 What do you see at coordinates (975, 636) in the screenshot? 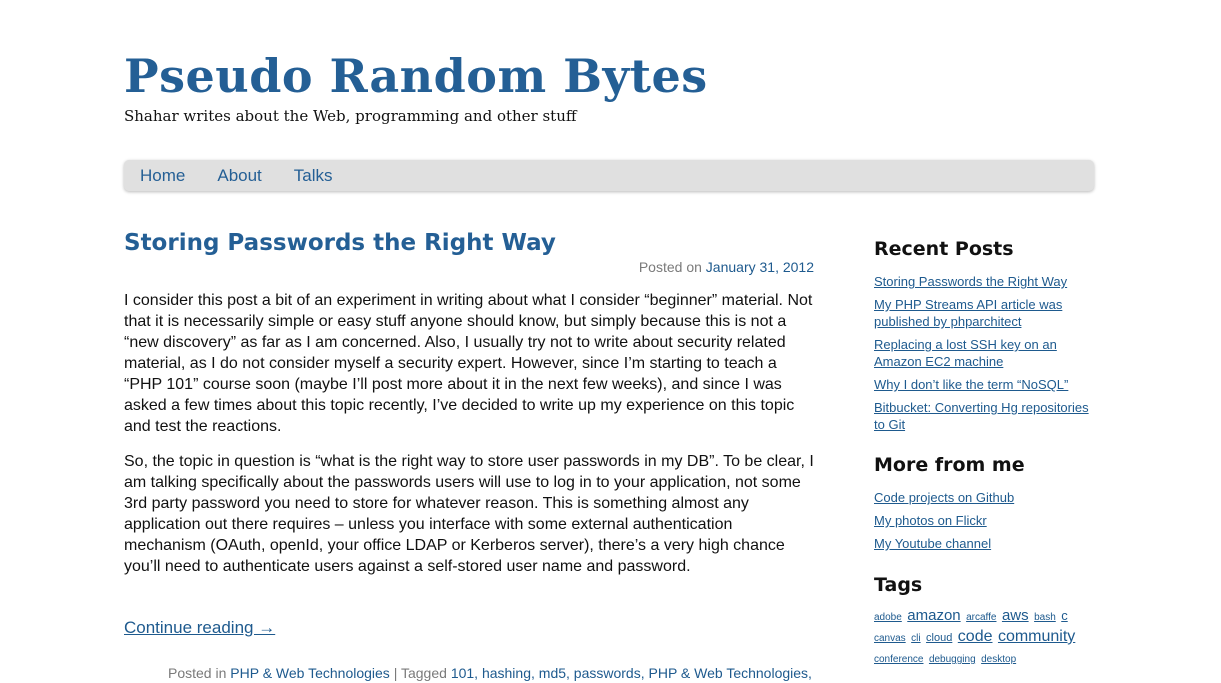
I see `tag-link: code` at bounding box center [975, 636].